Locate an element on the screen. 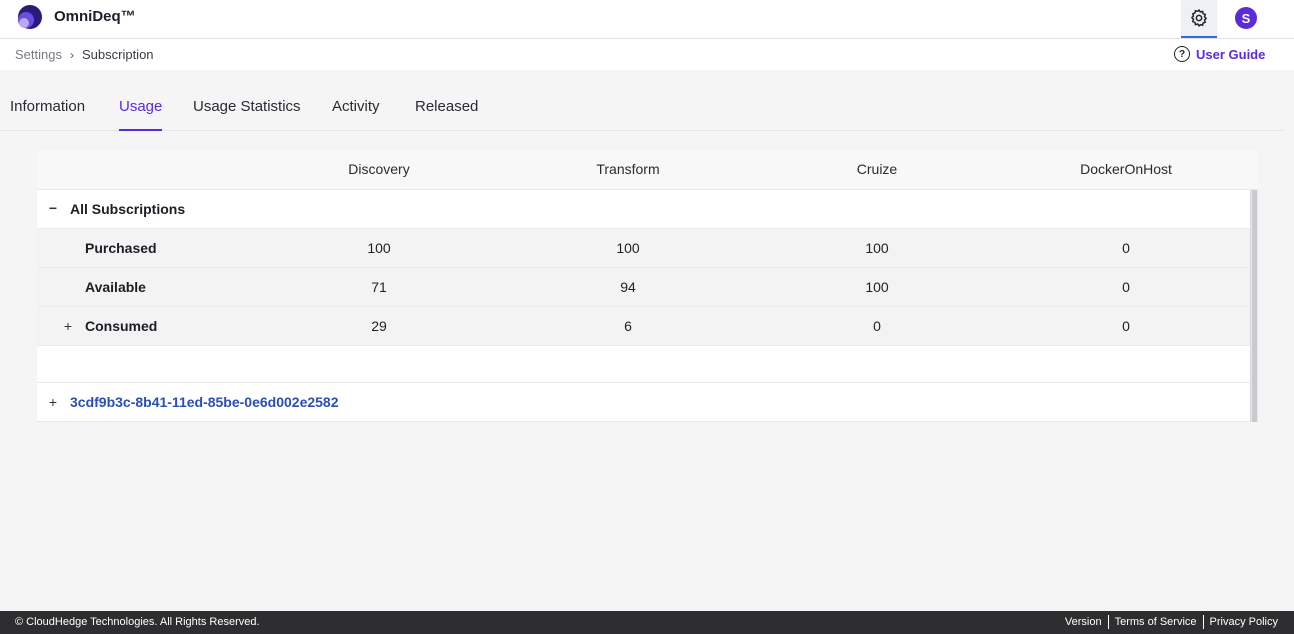 The image size is (1294, 634). subscription-id-link: 3cdf9b3c-8b41-11ed-85be-0e6d002e2582 is located at coordinates (204, 402).